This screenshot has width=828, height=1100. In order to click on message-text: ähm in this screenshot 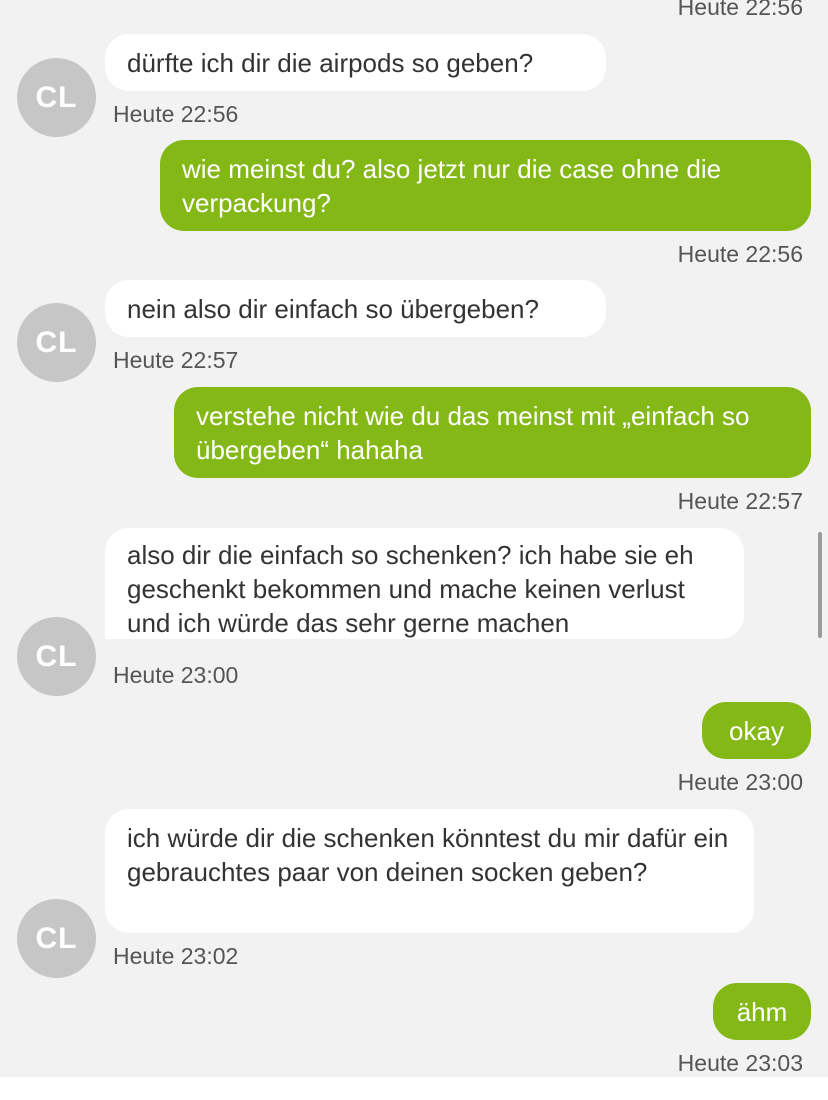, I will do `click(762, 1012)`.